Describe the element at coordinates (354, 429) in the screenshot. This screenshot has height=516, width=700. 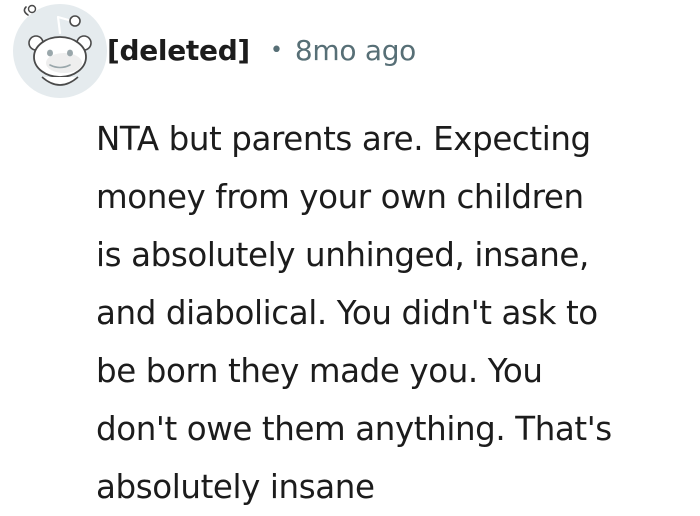
I see `comment-body-line: don't owe them anything. That's` at that location.